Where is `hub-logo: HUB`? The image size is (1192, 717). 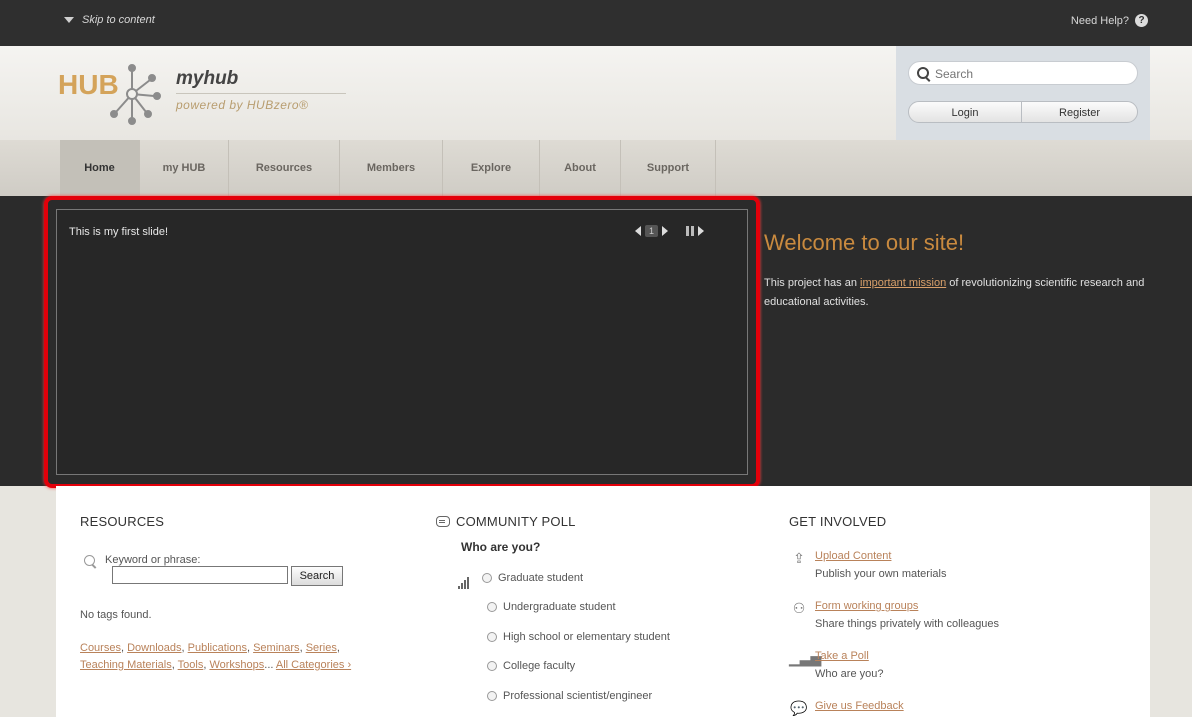
hub-logo: HUB is located at coordinates (113, 93).